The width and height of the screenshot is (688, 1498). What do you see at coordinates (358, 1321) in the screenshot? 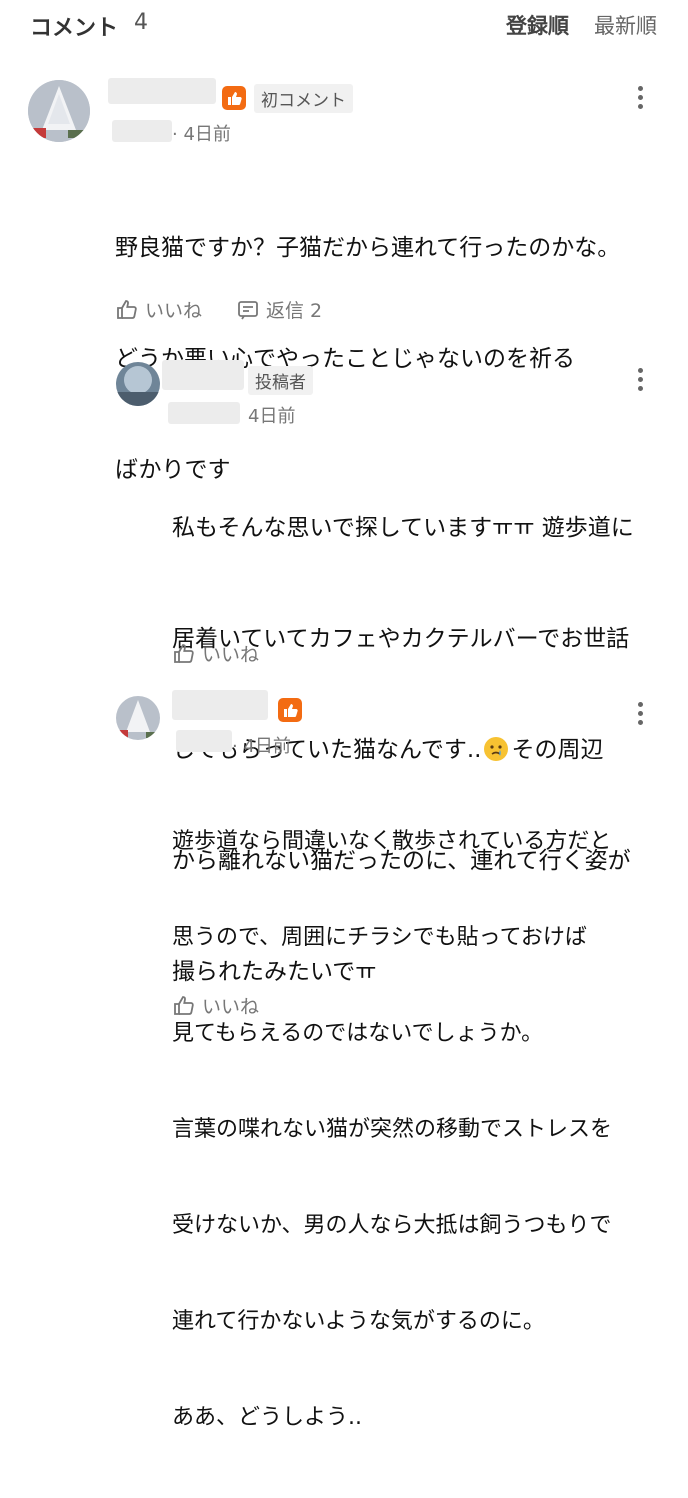
I see `comment-line: 連れて行かないような気がするのに。` at bounding box center [358, 1321].